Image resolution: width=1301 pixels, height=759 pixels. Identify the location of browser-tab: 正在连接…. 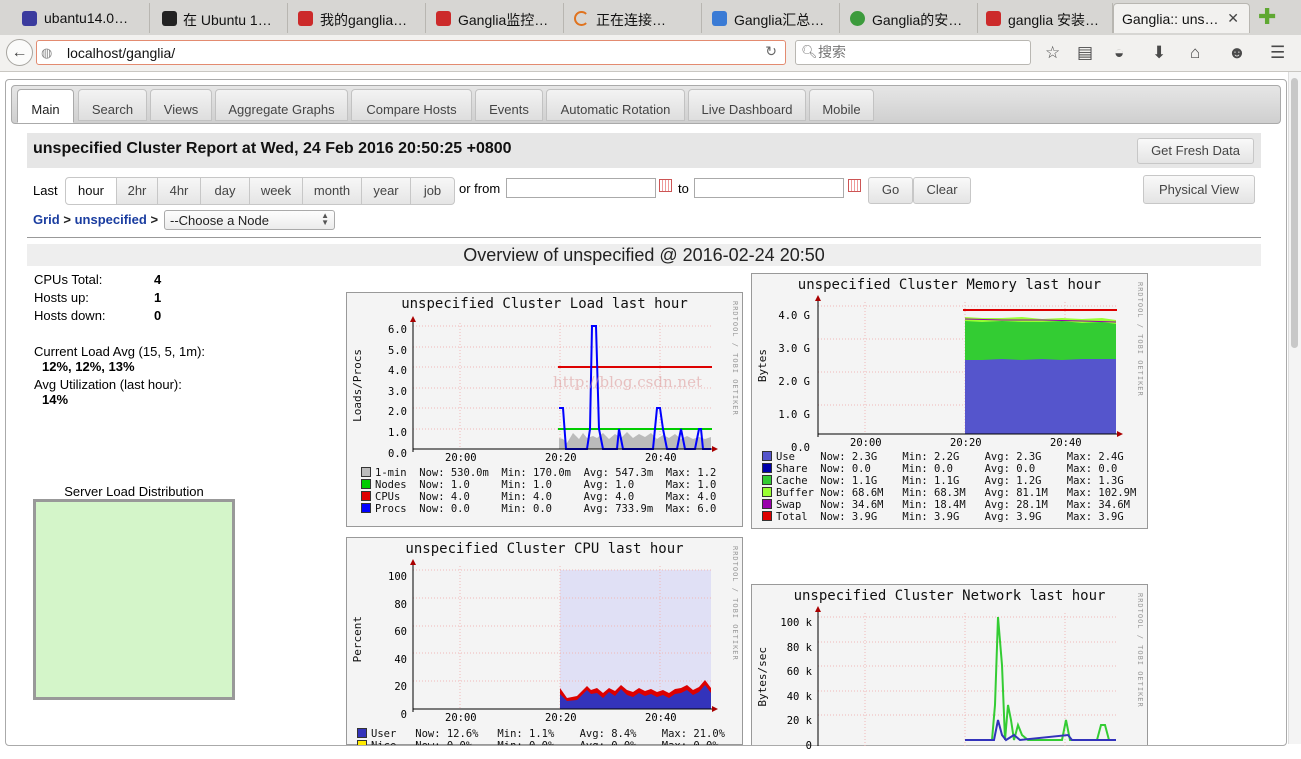
(633, 18).